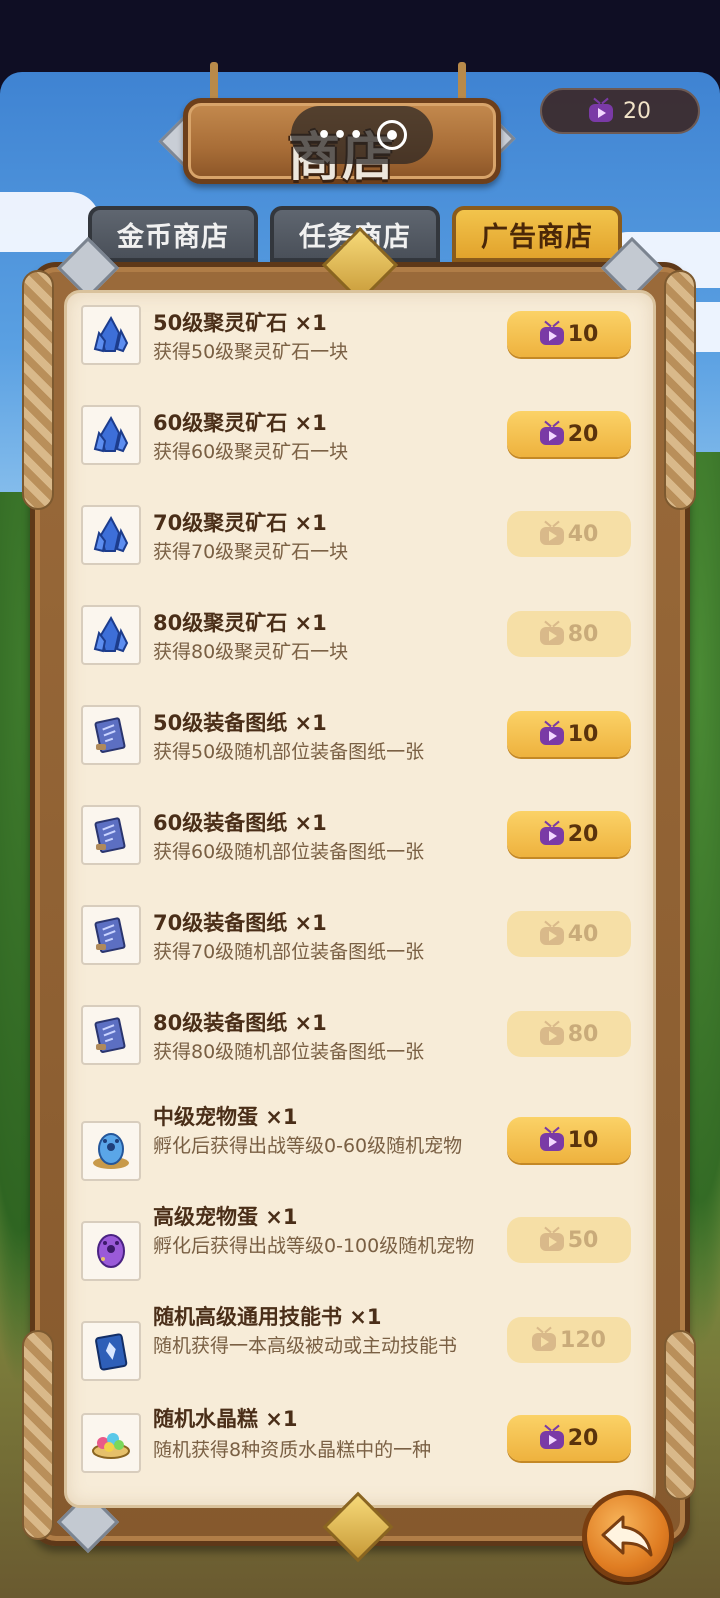 The image size is (720, 1598). Describe the element at coordinates (360, 549) in the screenshot. I see `shop-item-row: 70级聚灵矿石 ×1 获得70级聚灵矿石一块 40` at that location.